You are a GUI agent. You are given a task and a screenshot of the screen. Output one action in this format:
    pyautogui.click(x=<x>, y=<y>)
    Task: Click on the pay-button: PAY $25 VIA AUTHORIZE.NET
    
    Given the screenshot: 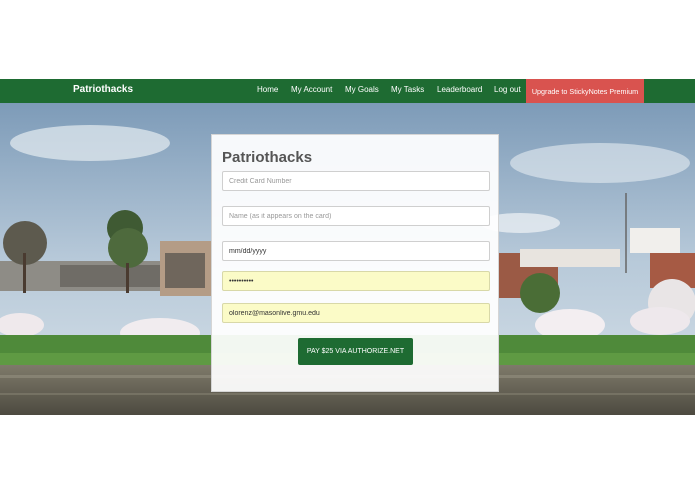 What is the action you would take?
    pyautogui.click(x=355, y=351)
    